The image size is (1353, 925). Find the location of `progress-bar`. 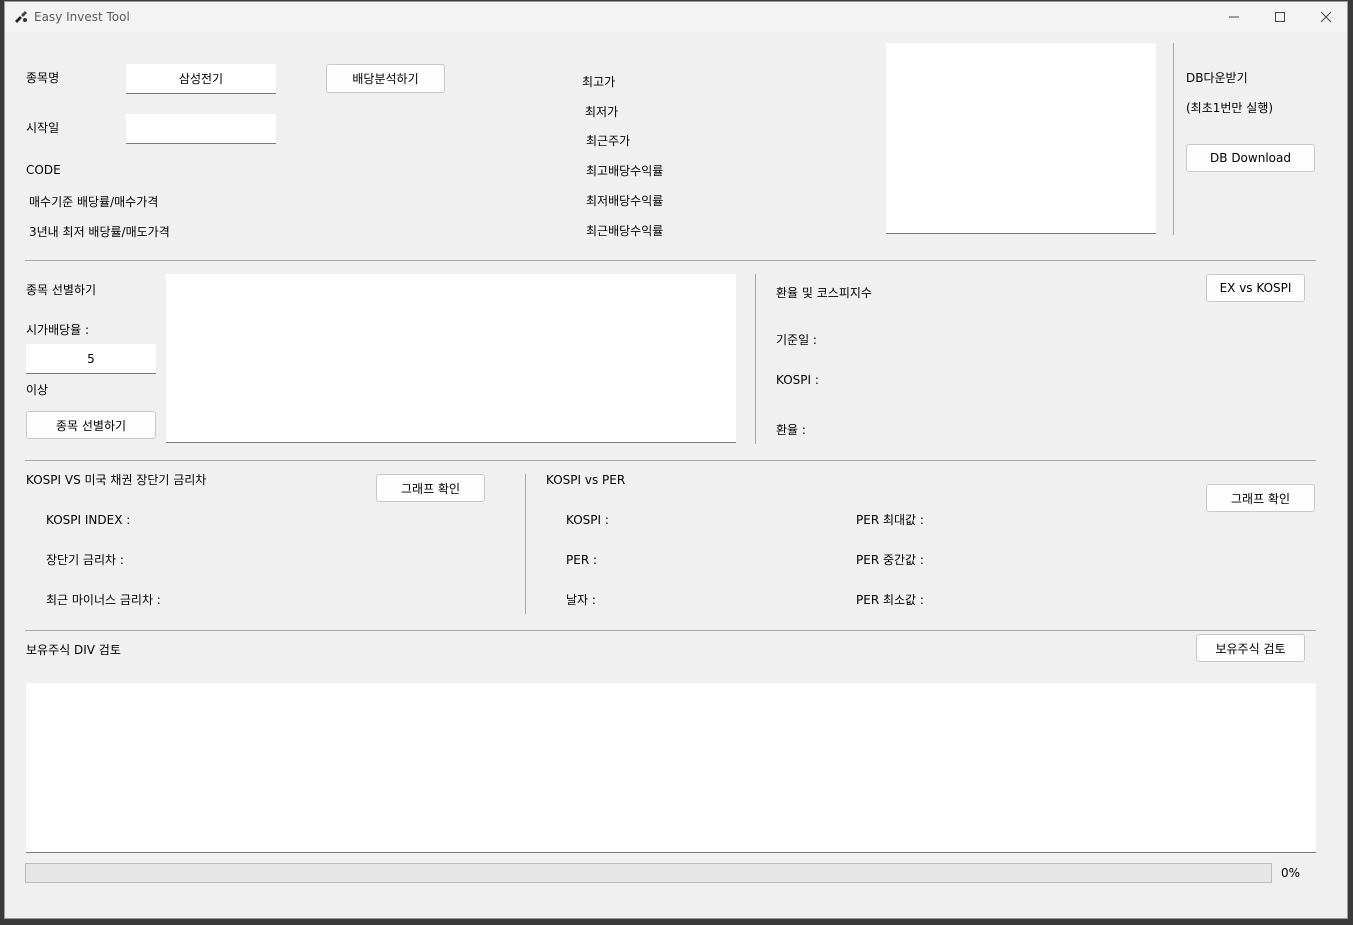

progress-bar is located at coordinates (648, 873).